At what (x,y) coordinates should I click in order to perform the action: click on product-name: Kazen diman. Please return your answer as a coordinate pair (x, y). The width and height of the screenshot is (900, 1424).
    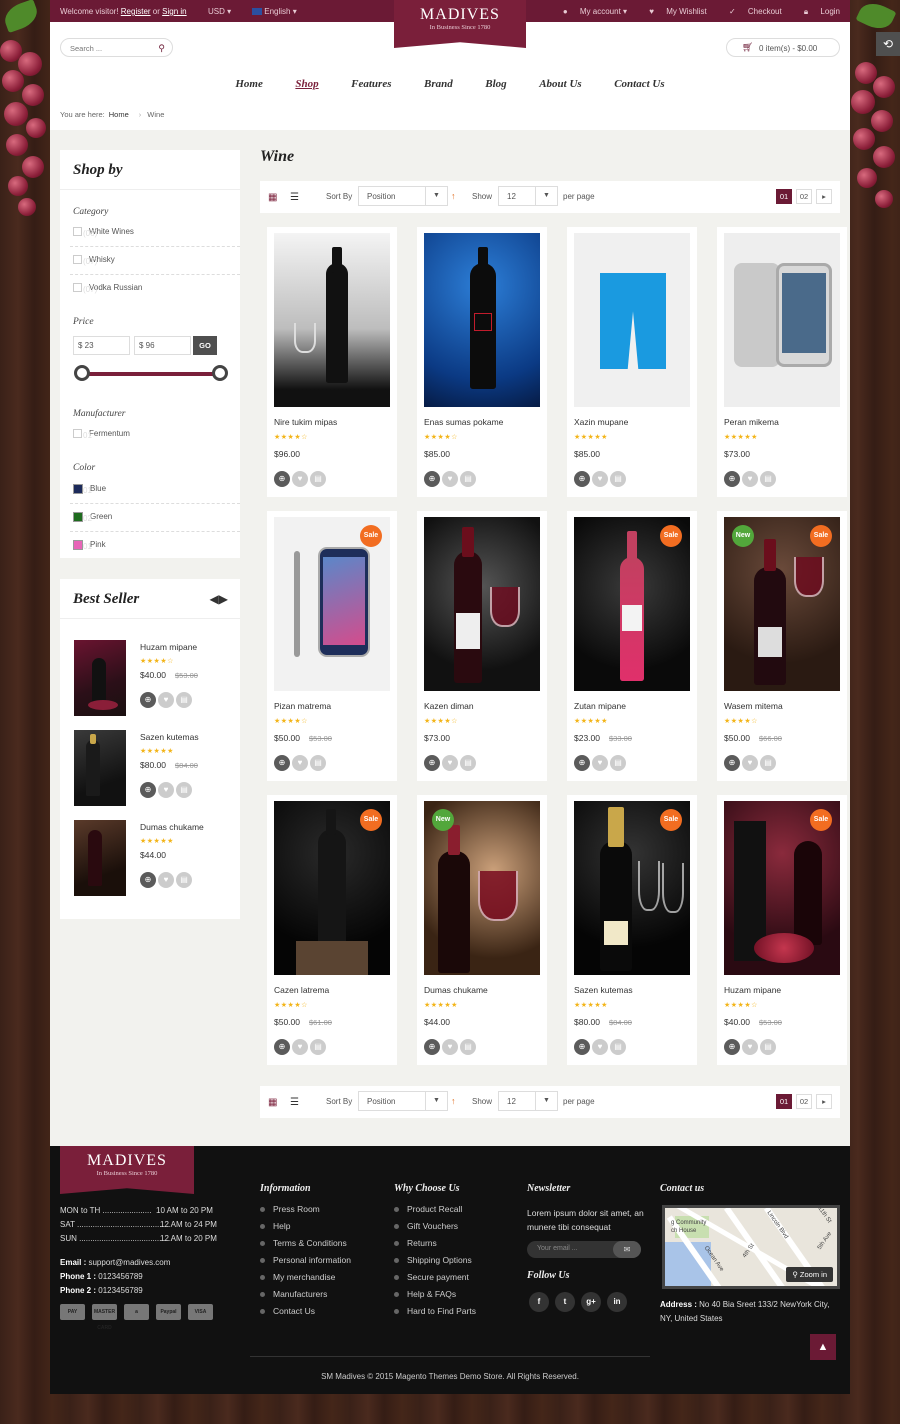
    Looking at the image, I should click on (449, 706).